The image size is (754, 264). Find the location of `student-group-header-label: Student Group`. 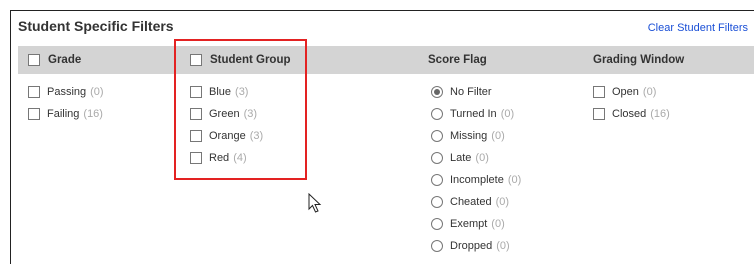

student-group-header-label: Student Group is located at coordinates (250, 60).